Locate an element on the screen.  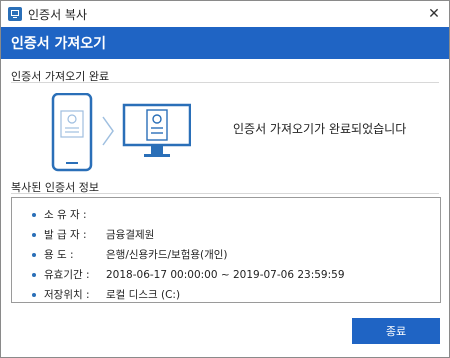
info-value: 금융결제원 is located at coordinates (130, 235).